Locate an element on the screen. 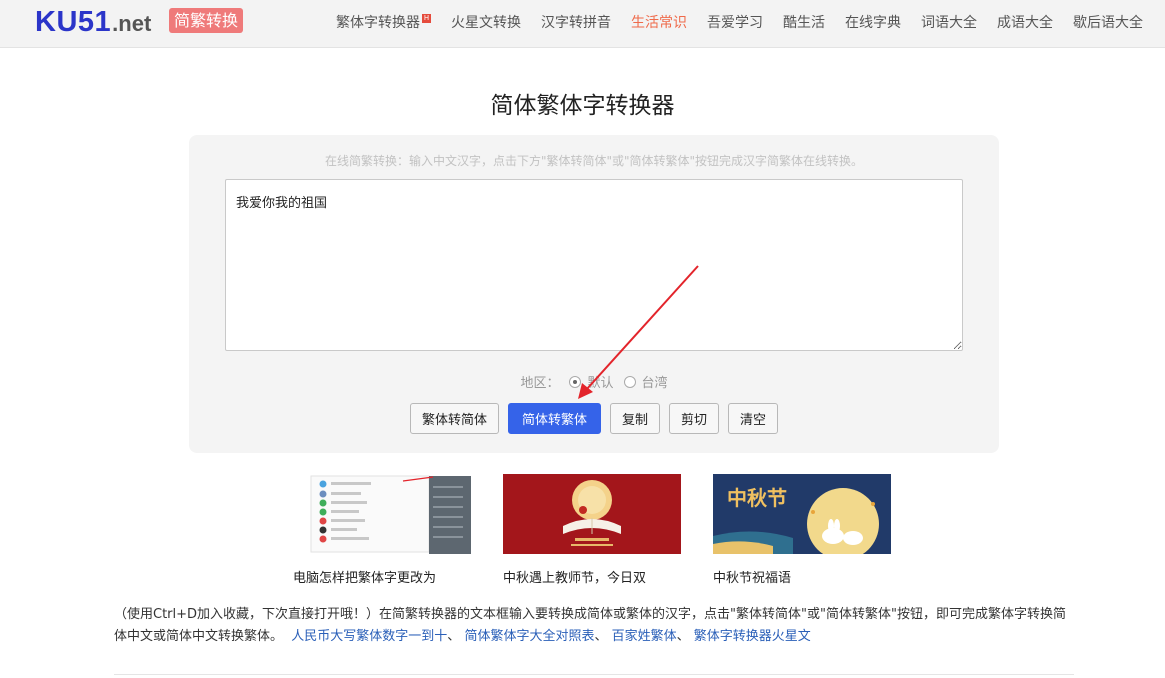 This screenshot has height=678, width=1165. action-buttons: 繁体转简体 简体转繁体 复制 剪切 清空 is located at coordinates (594, 418).